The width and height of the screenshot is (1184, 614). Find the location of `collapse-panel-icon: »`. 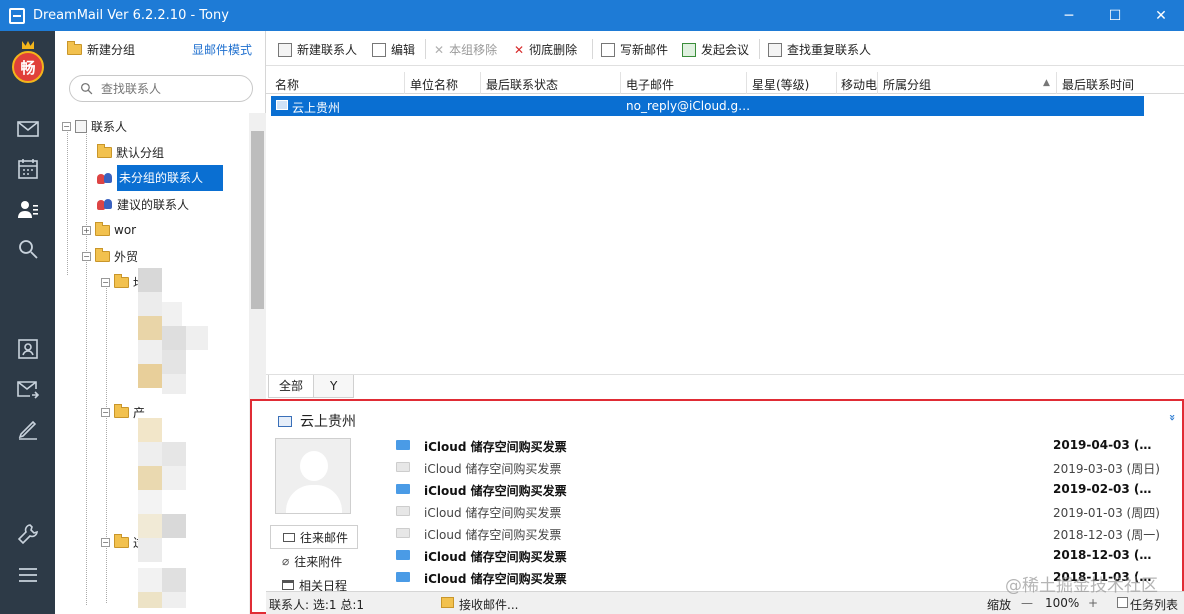

collapse-panel-icon: » is located at coordinates (1172, 417).